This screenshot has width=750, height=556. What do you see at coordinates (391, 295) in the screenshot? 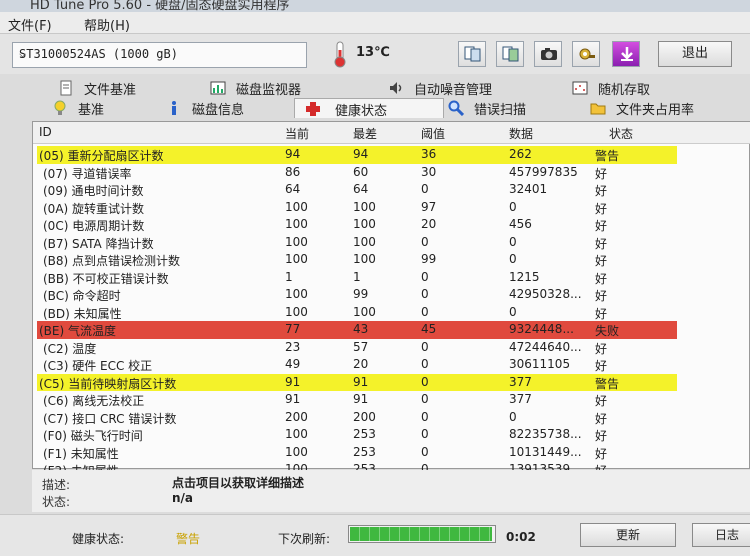
I see `table-row: (BC) 命令超时 100 99 0 42950328... 好` at bounding box center [391, 295].